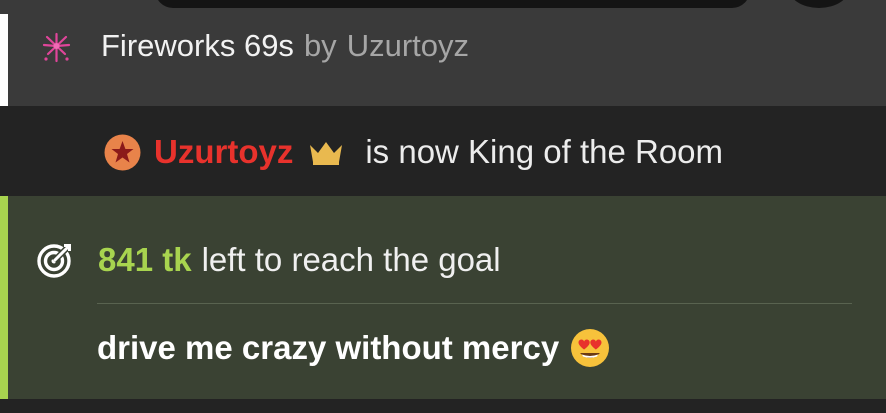 The width and height of the screenshot is (886, 413). What do you see at coordinates (326, 152) in the screenshot?
I see `crown-icon` at bounding box center [326, 152].